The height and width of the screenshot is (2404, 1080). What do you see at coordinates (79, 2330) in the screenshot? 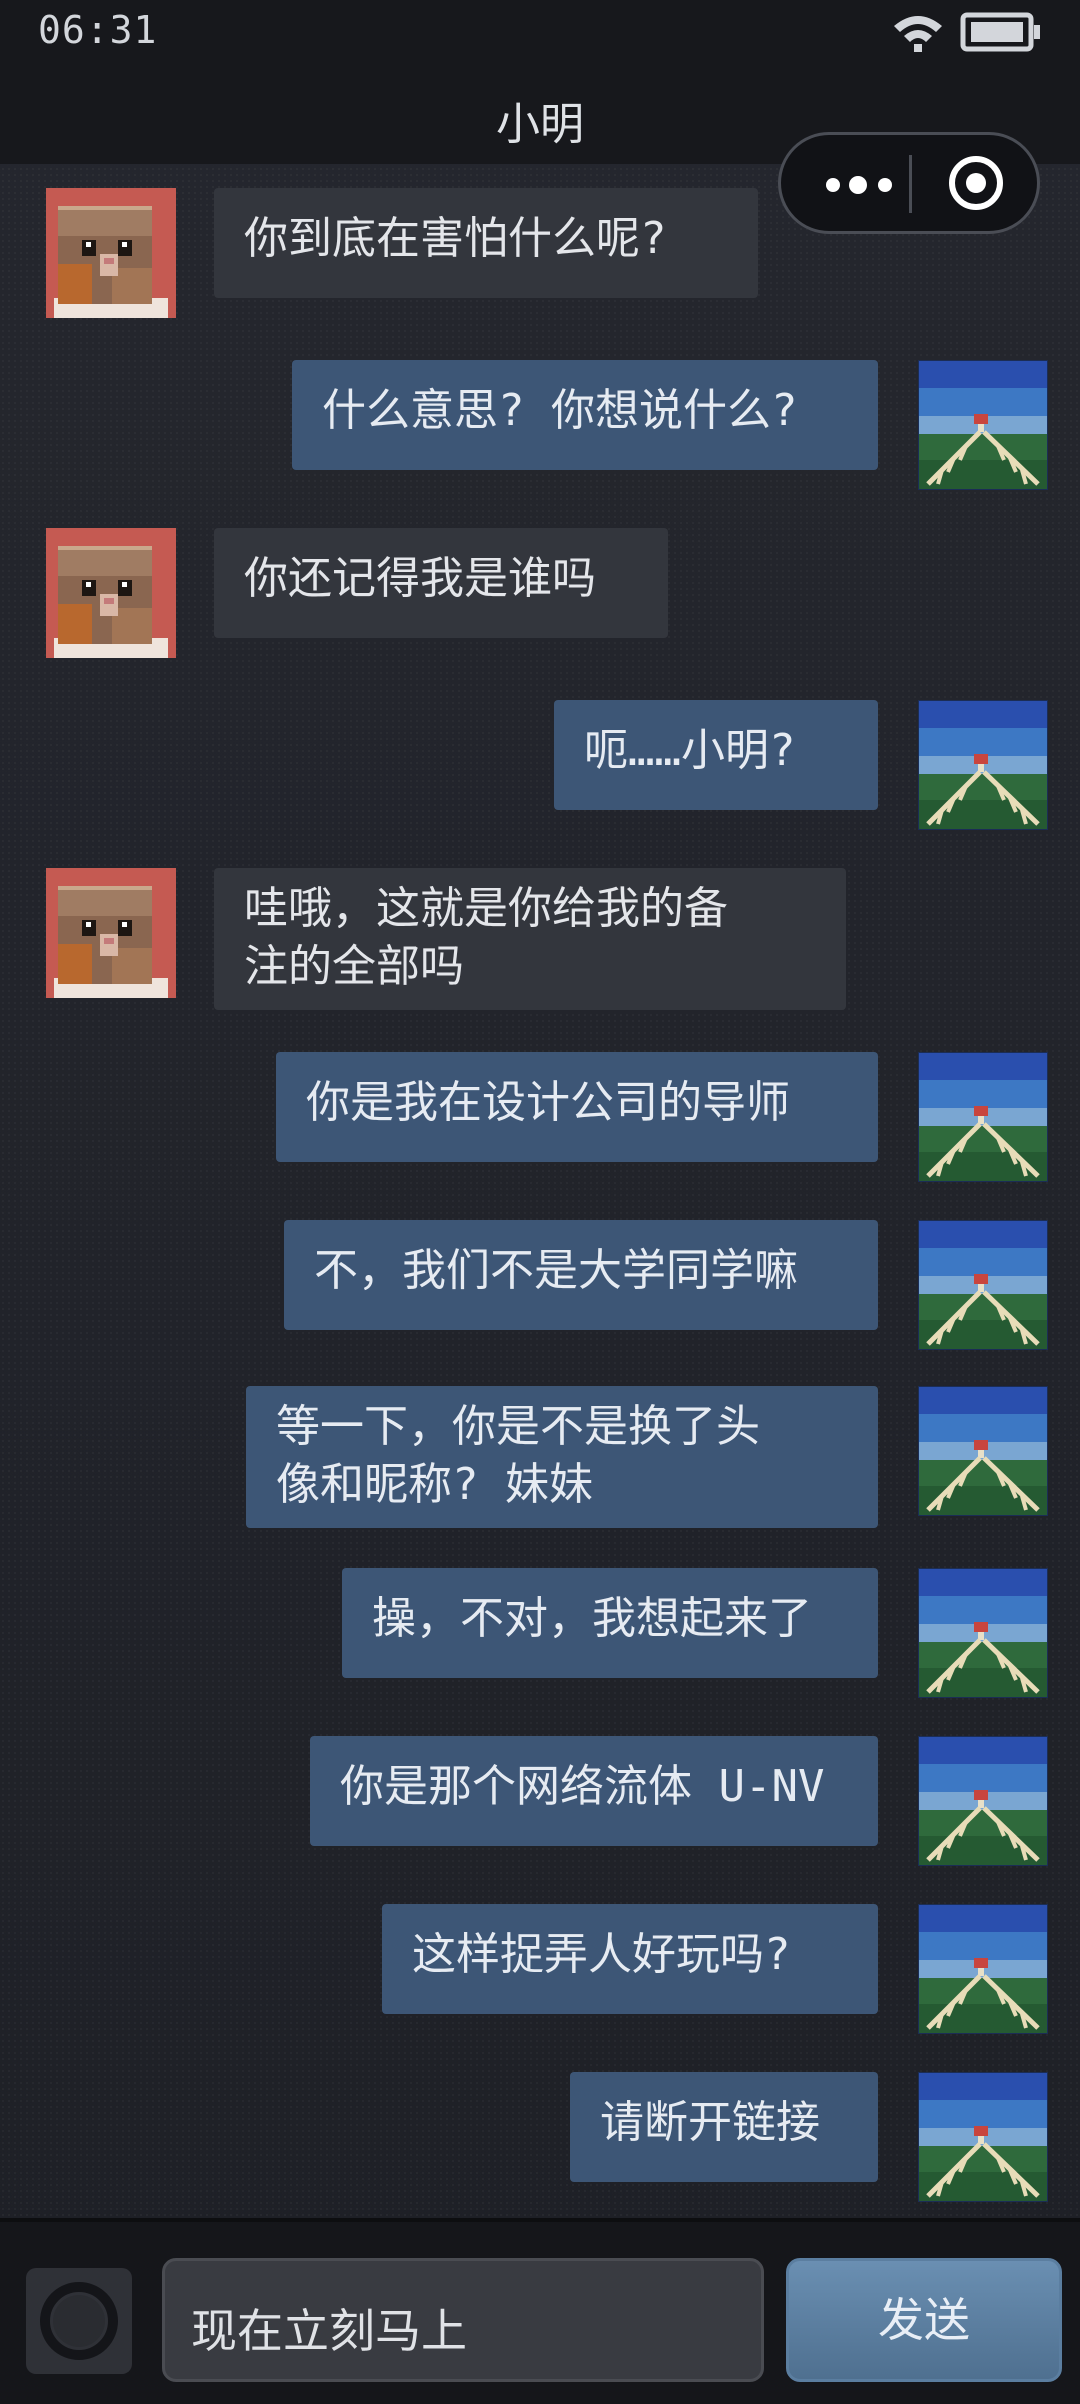
I see `camera-icon` at bounding box center [79, 2330].